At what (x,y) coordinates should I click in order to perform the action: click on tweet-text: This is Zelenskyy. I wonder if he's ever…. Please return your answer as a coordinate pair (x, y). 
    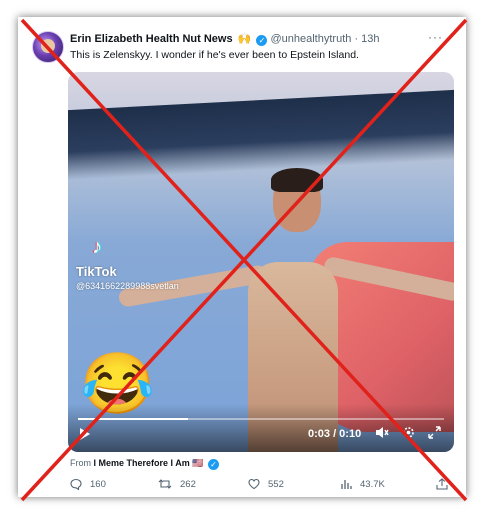
    Looking at the image, I should click on (214, 55).